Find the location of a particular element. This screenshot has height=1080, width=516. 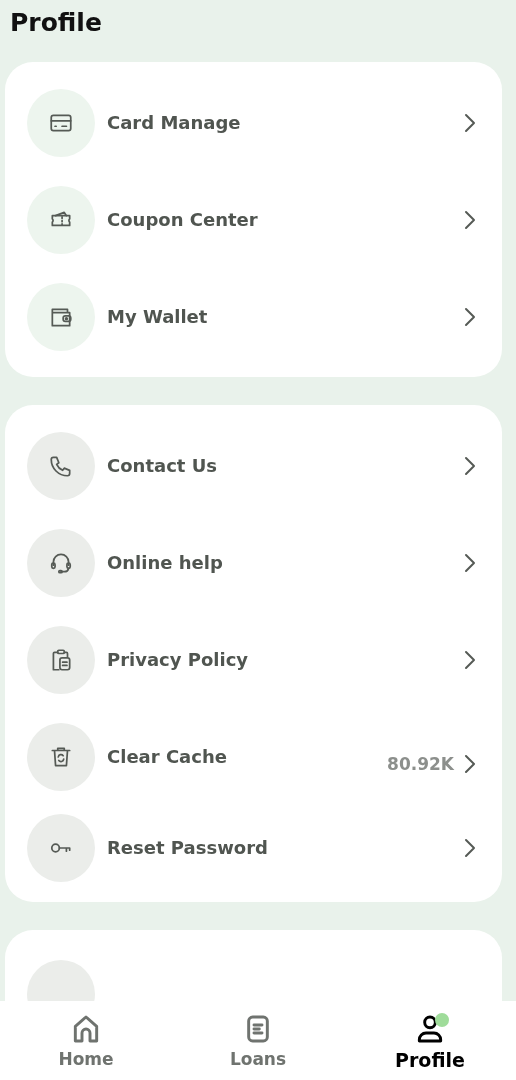

menu-item: Online help is located at coordinates (253, 562).